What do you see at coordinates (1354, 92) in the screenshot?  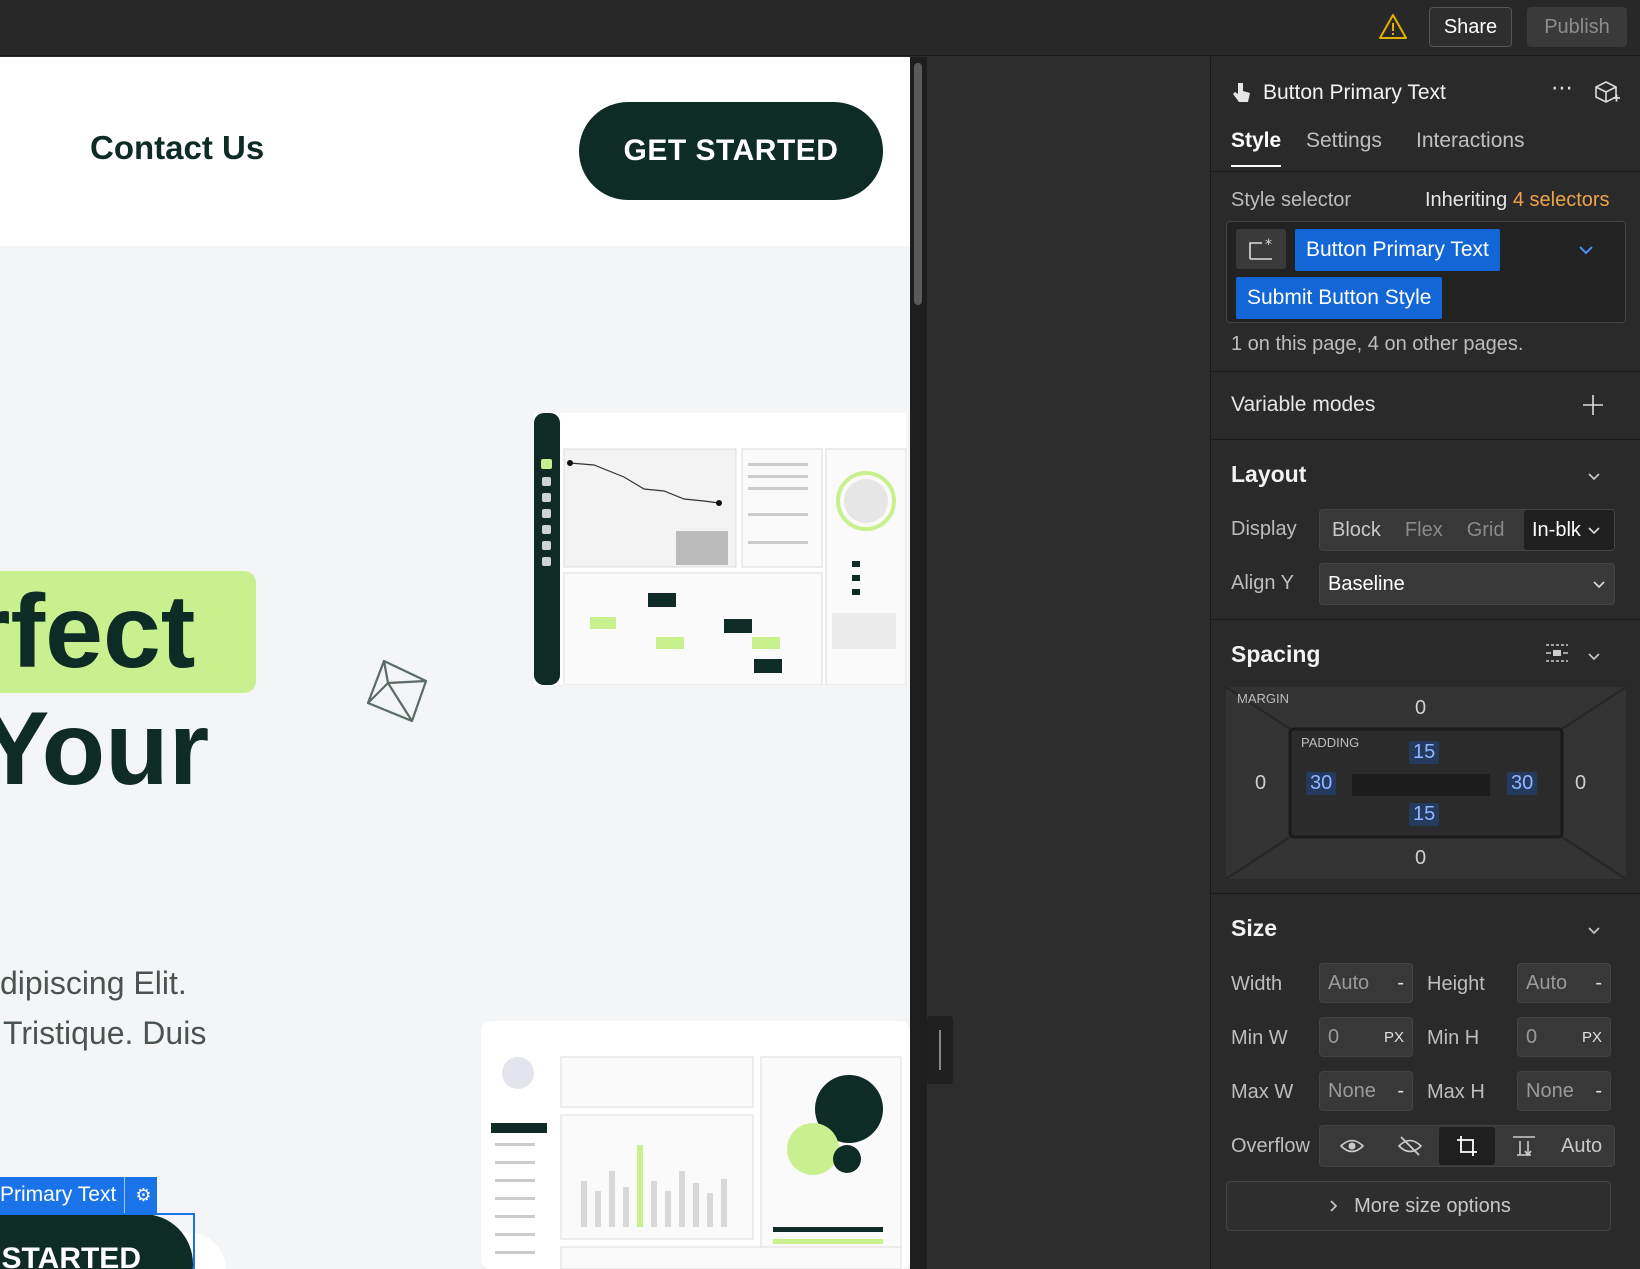 I see `element-name: Button Primary Text` at bounding box center [1354, 92].